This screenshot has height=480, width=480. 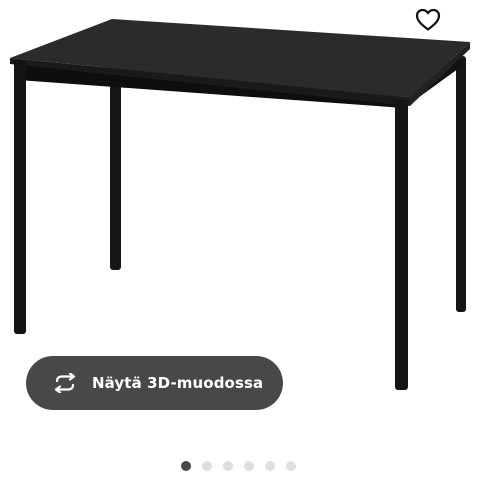 I want to click on view-3d-button: Näytä 3D-muodossa, so click(x=154, y=383).